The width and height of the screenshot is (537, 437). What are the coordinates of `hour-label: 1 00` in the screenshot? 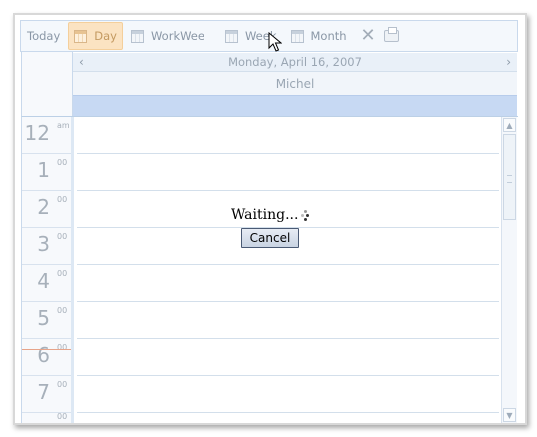 It's located at (46, 172).